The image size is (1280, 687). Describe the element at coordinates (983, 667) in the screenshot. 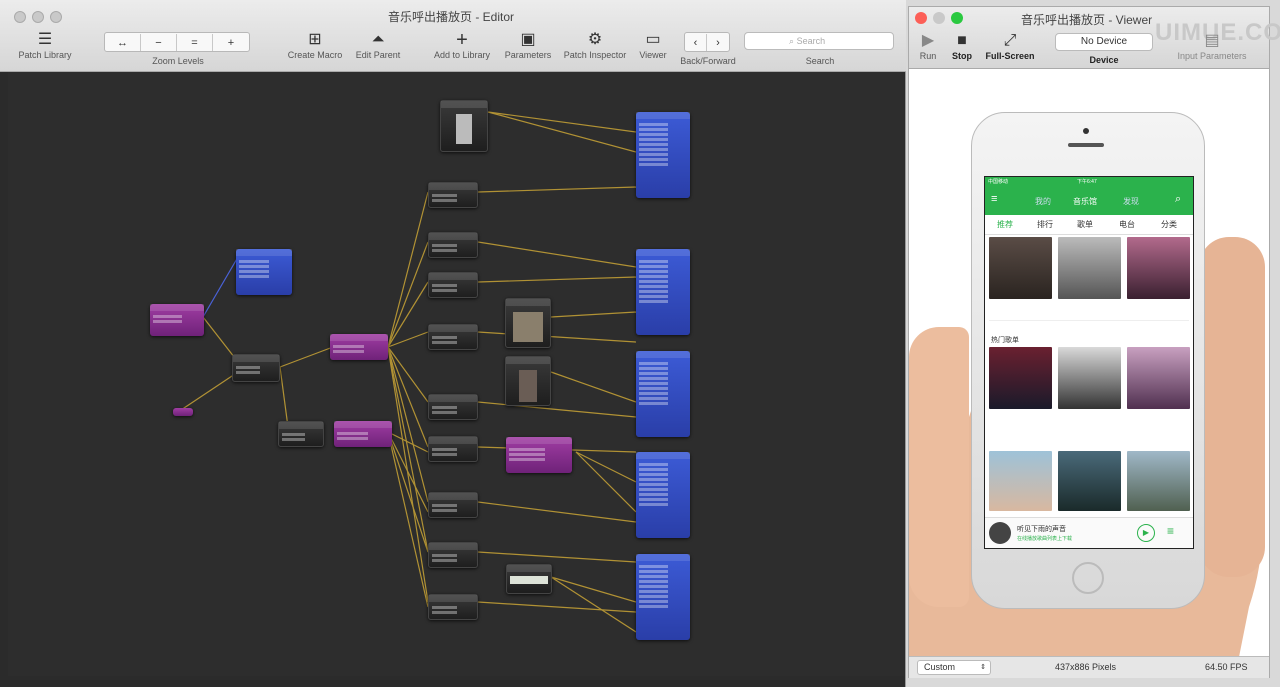

I see `chevron-updown-icon: ⇕` at that location.